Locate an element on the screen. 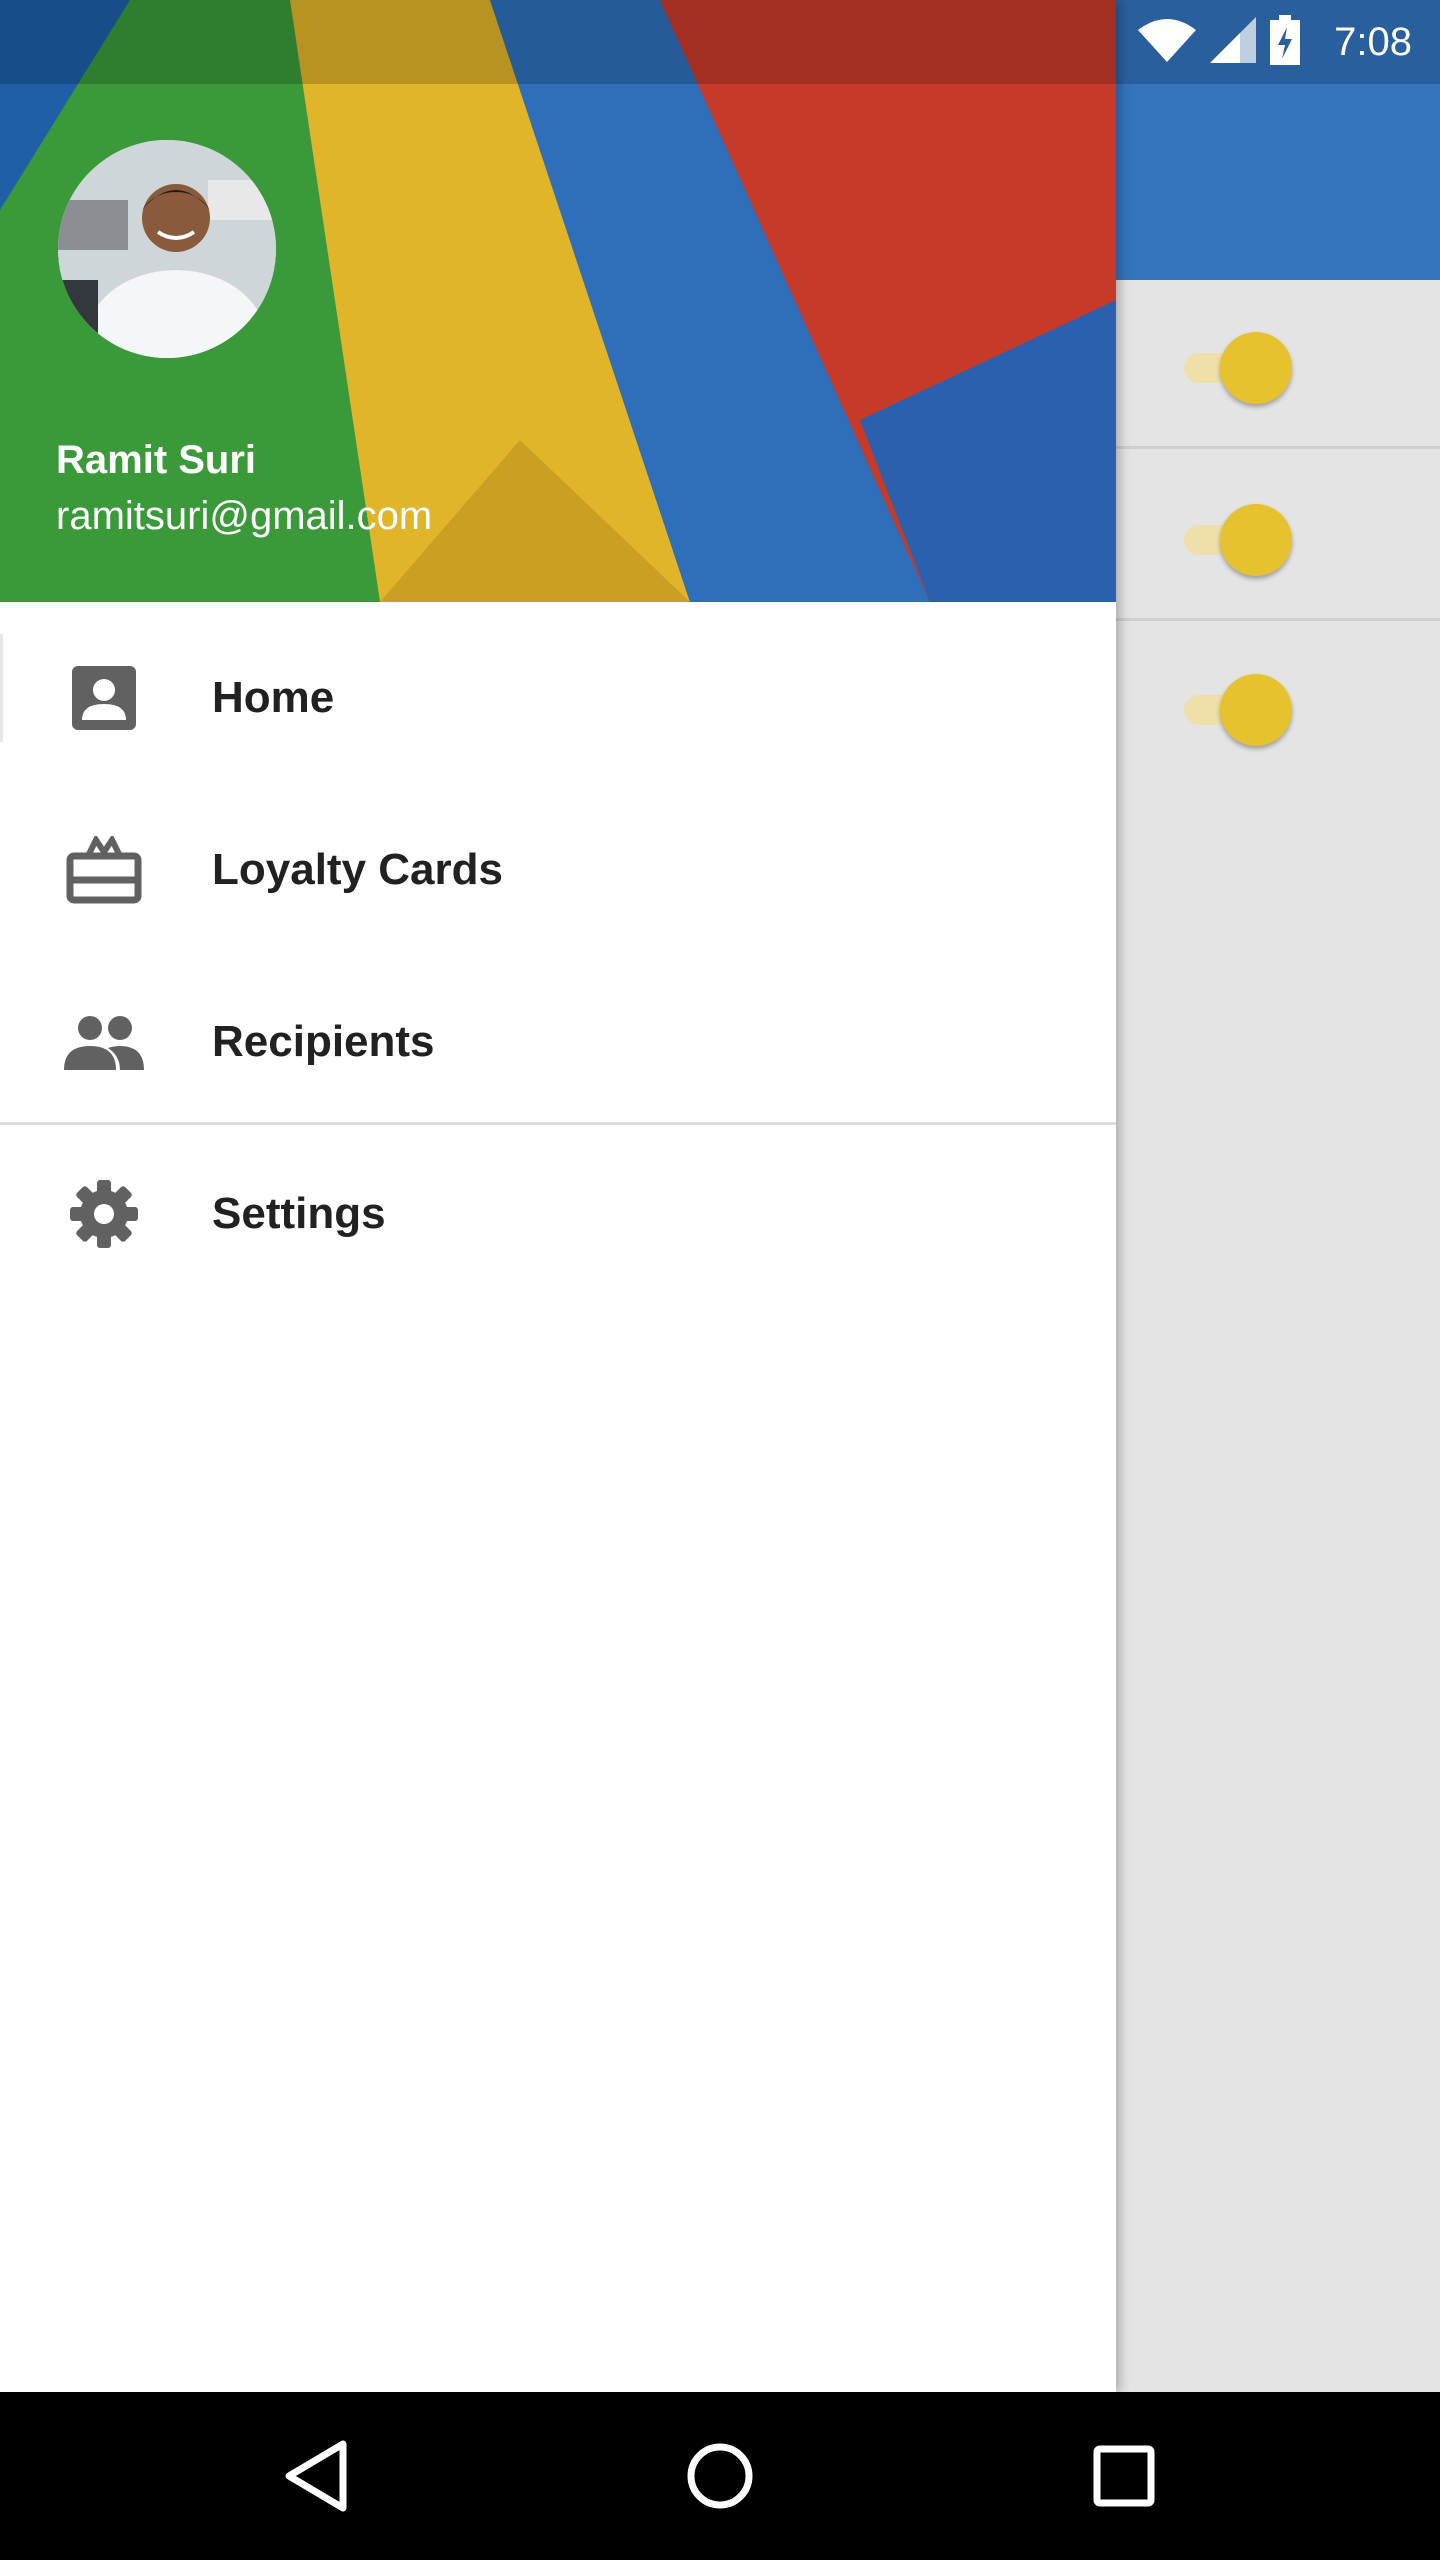 This screenshot has width=1440, height=2560. card-giftcard-icon is located at coordinates (104, 870).